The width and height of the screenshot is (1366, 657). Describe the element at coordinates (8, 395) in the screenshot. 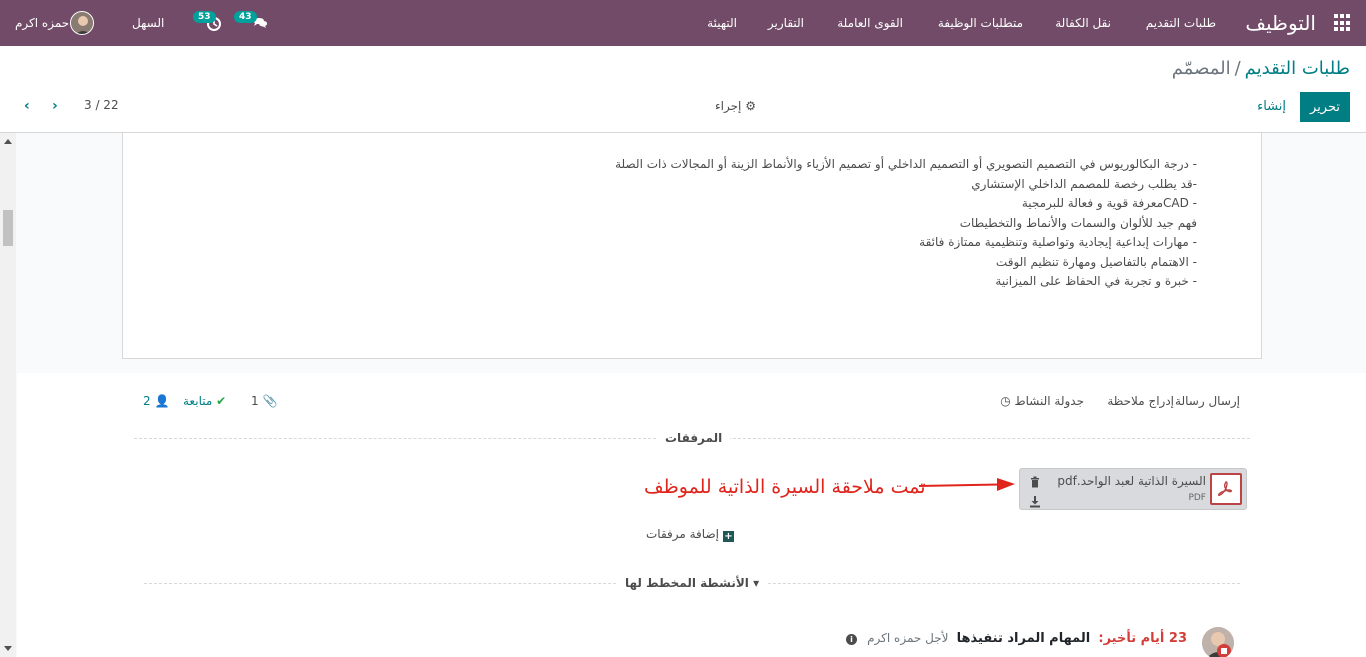

I see `vertical-scrollbar` at that location.